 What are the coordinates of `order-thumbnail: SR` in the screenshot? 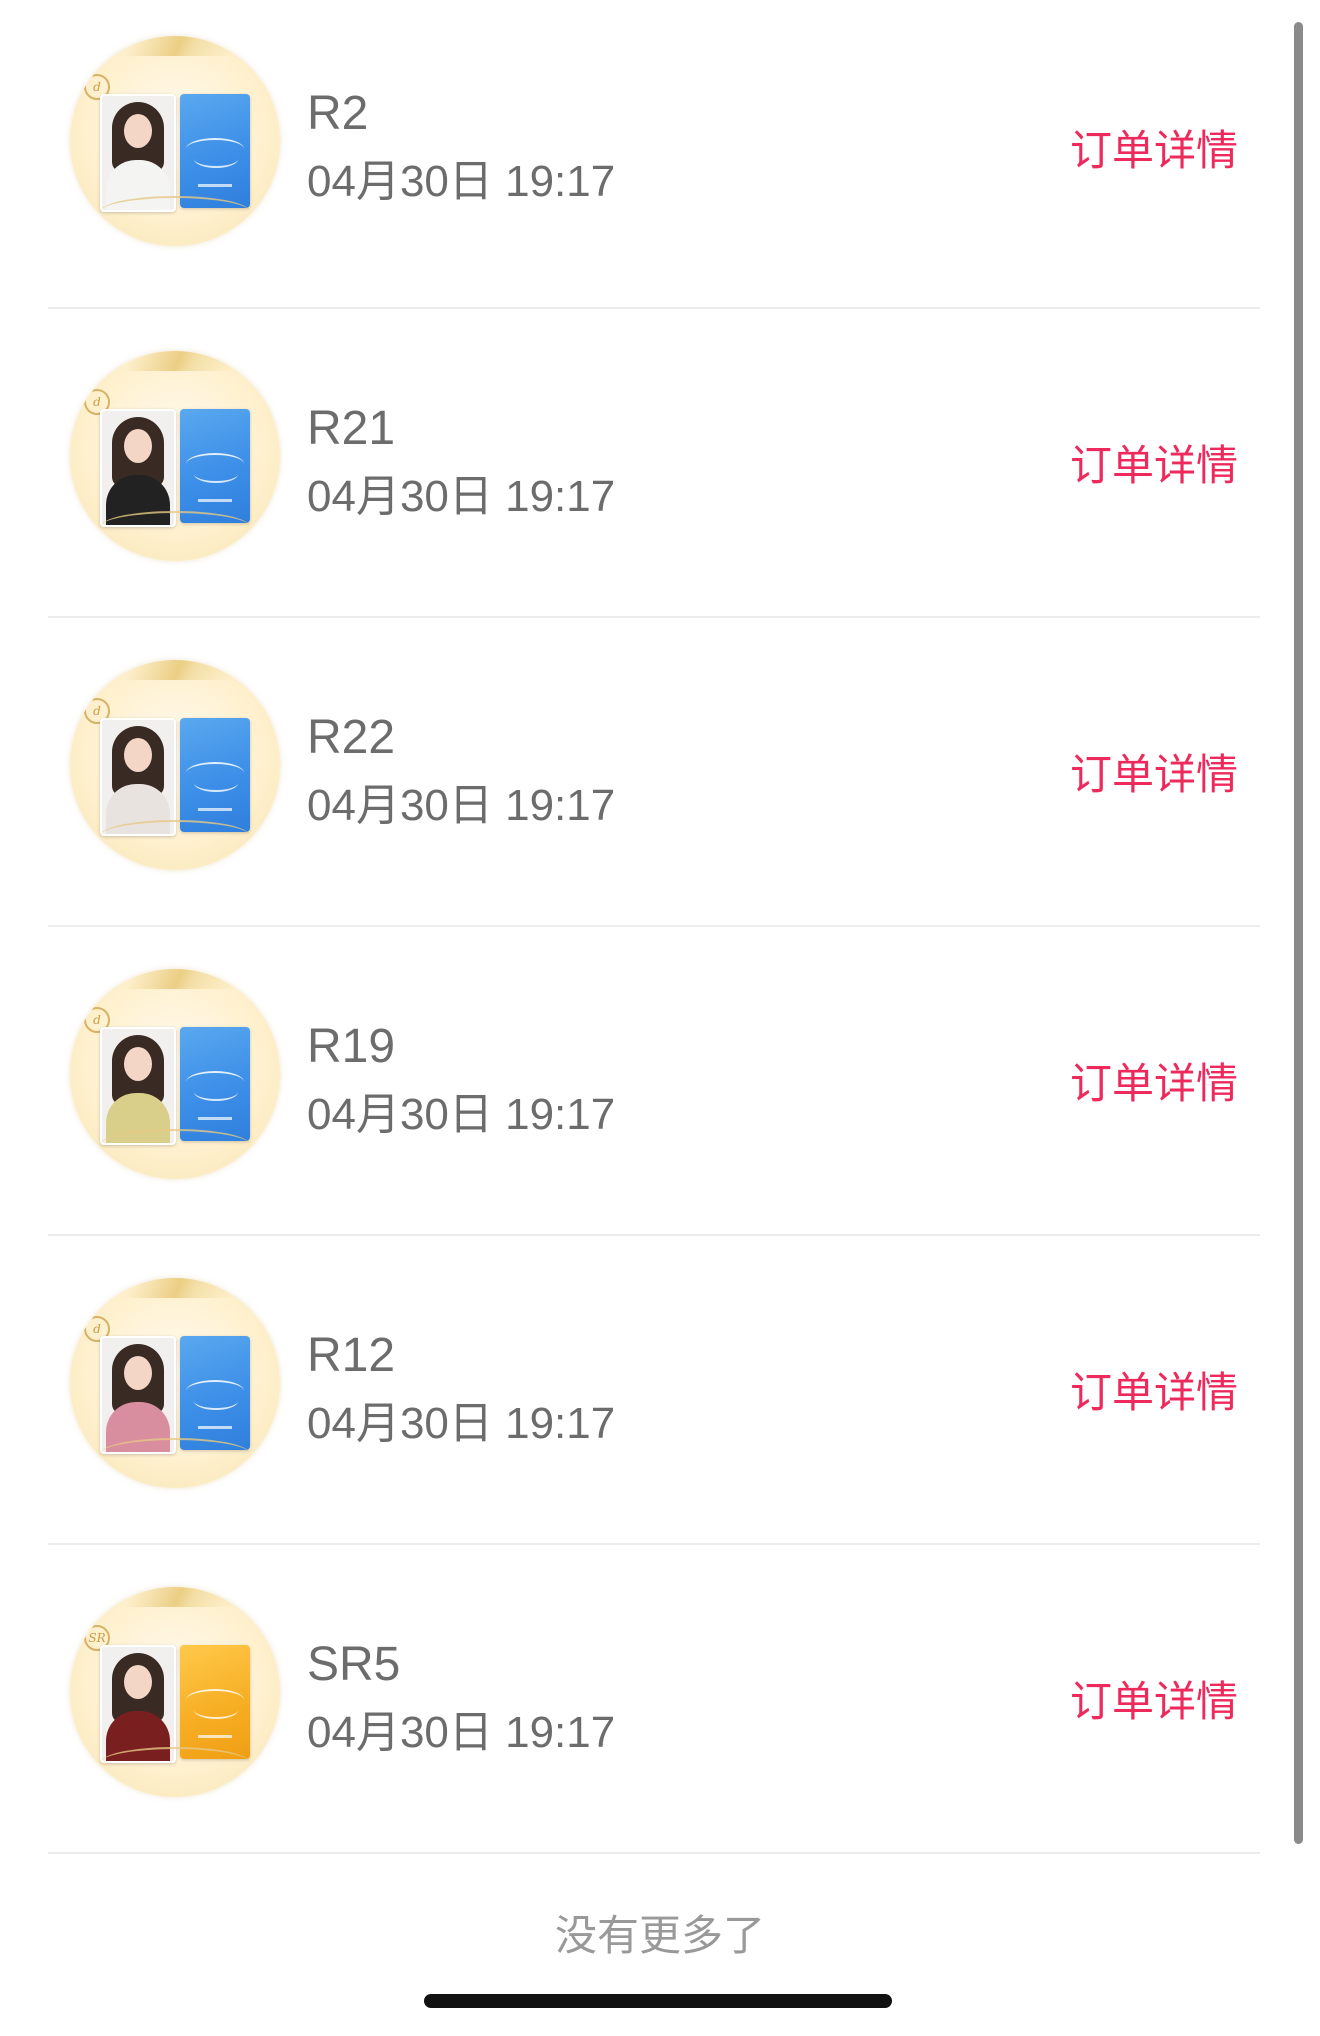 It's located at (175, 1692).